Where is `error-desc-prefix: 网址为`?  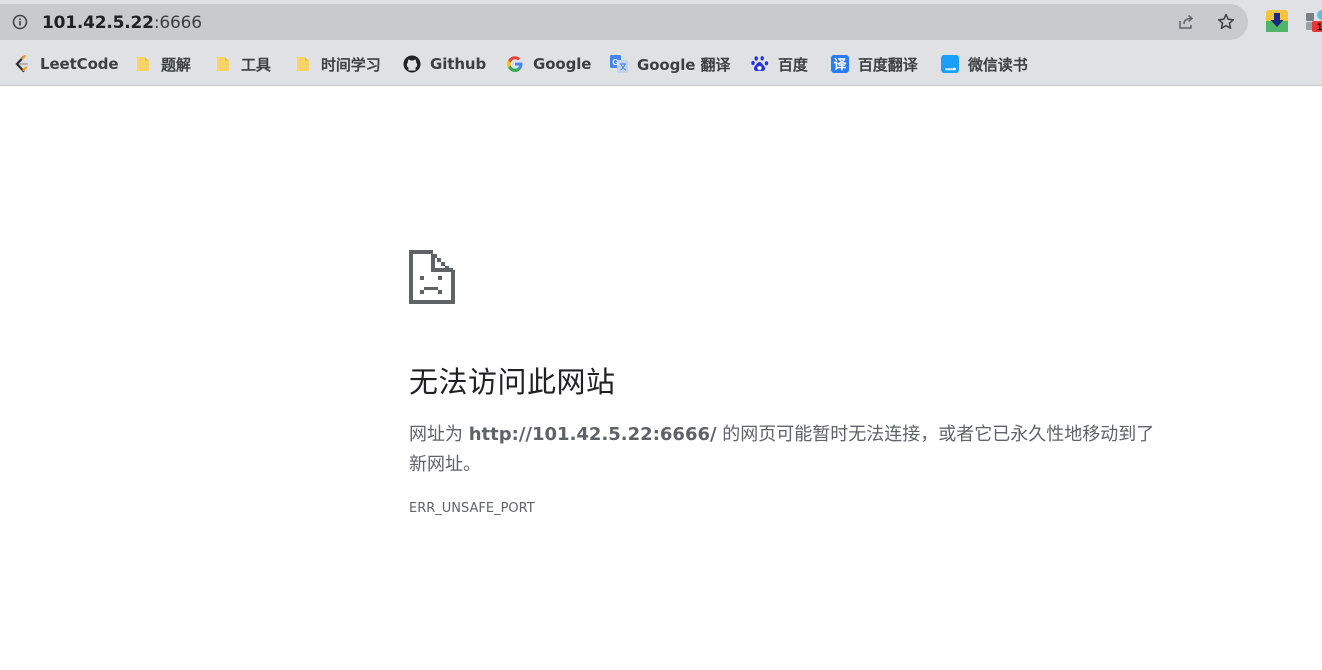 error-desc-prefix: 网址为 is located at coordinates (439, 434).